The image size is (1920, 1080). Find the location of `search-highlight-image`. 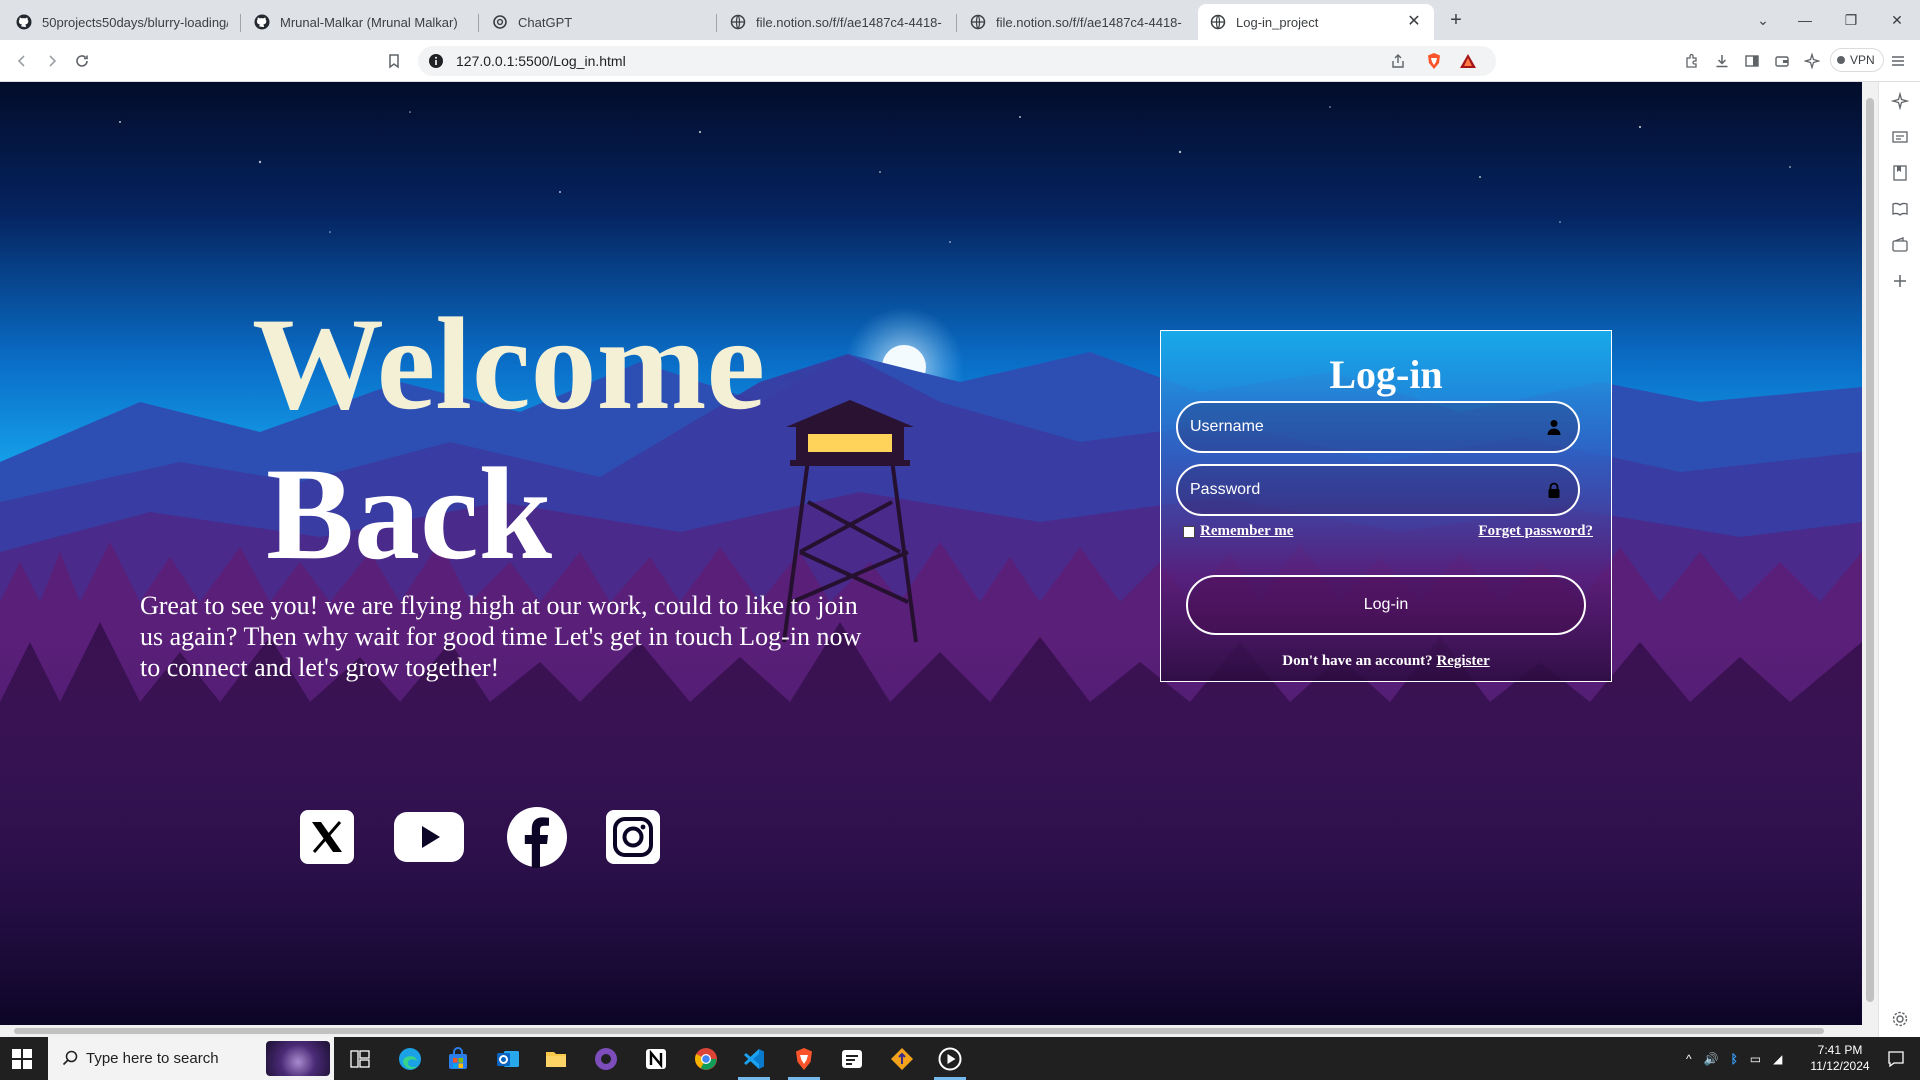

search-highlight-image is located at coordinates (298, 1058).